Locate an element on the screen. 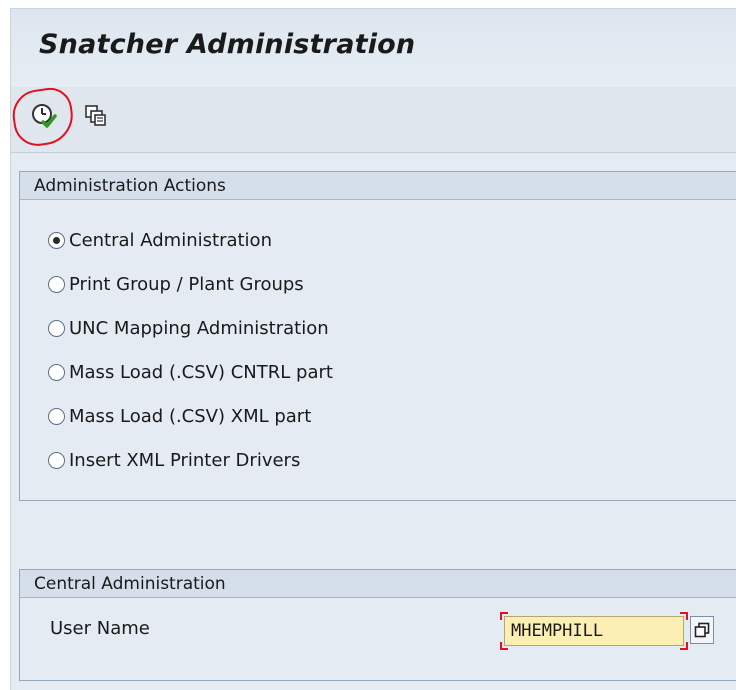  radio-mass-load-xml-part: Mass Load (.CSV) XML part is located at coordinates (190, 416).